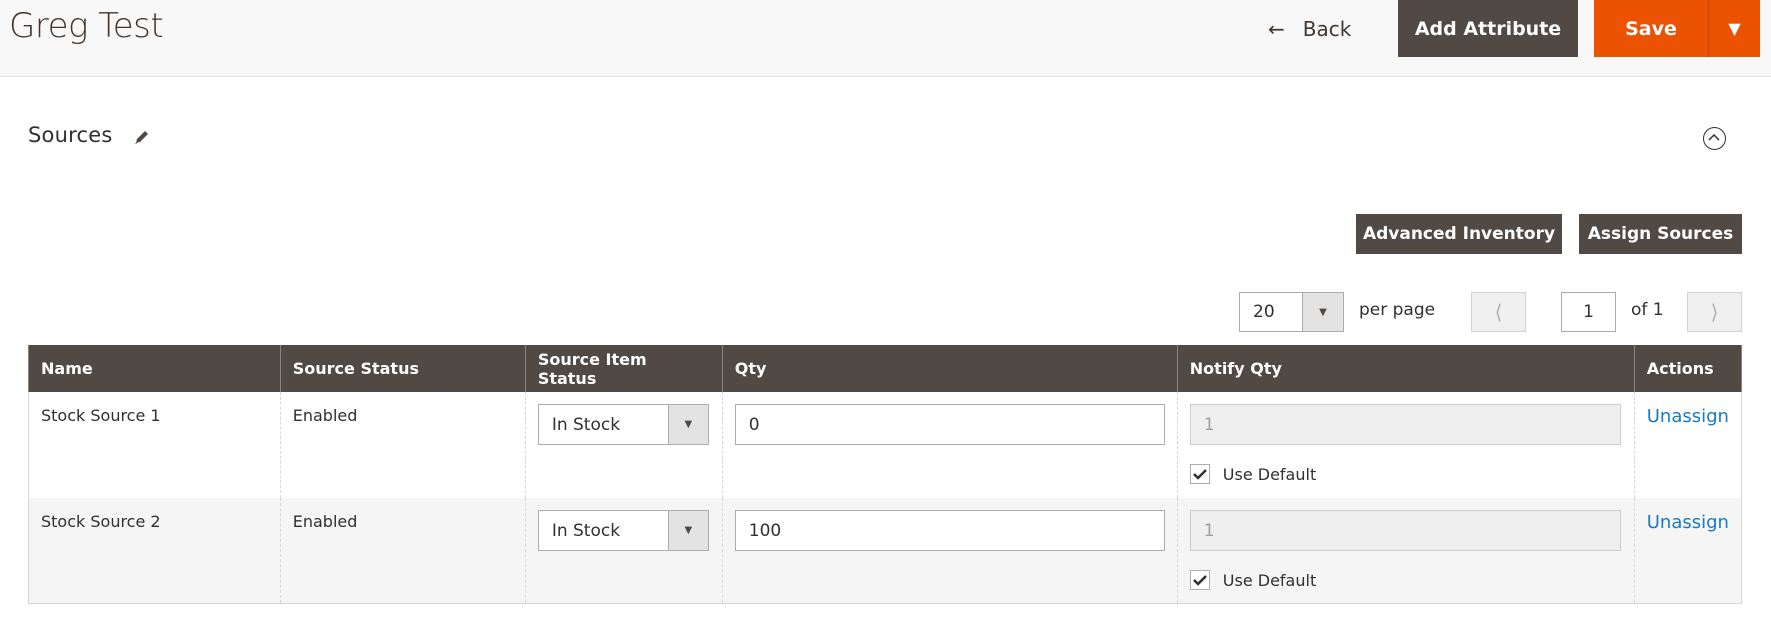 This screenshot has width=1771, height=639. I want to click on add-attribute-button: Add Attribute, so click(1488, 28).